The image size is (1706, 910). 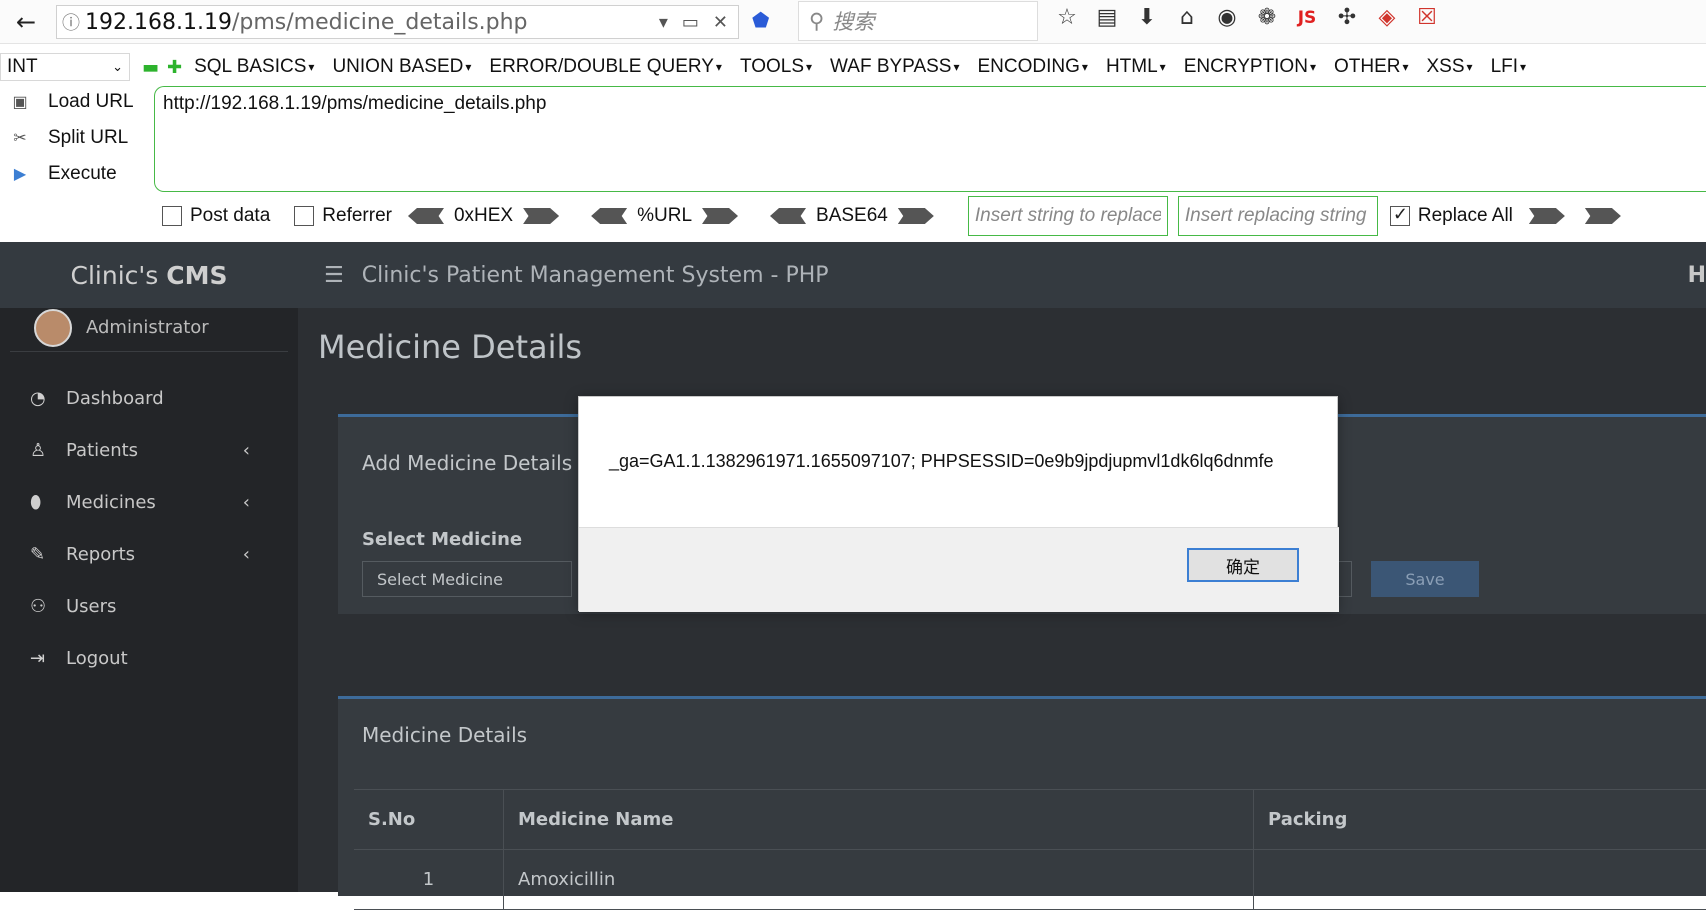 I want to click on menu-xss: XSS ▾, so click(x=1450, y=67).